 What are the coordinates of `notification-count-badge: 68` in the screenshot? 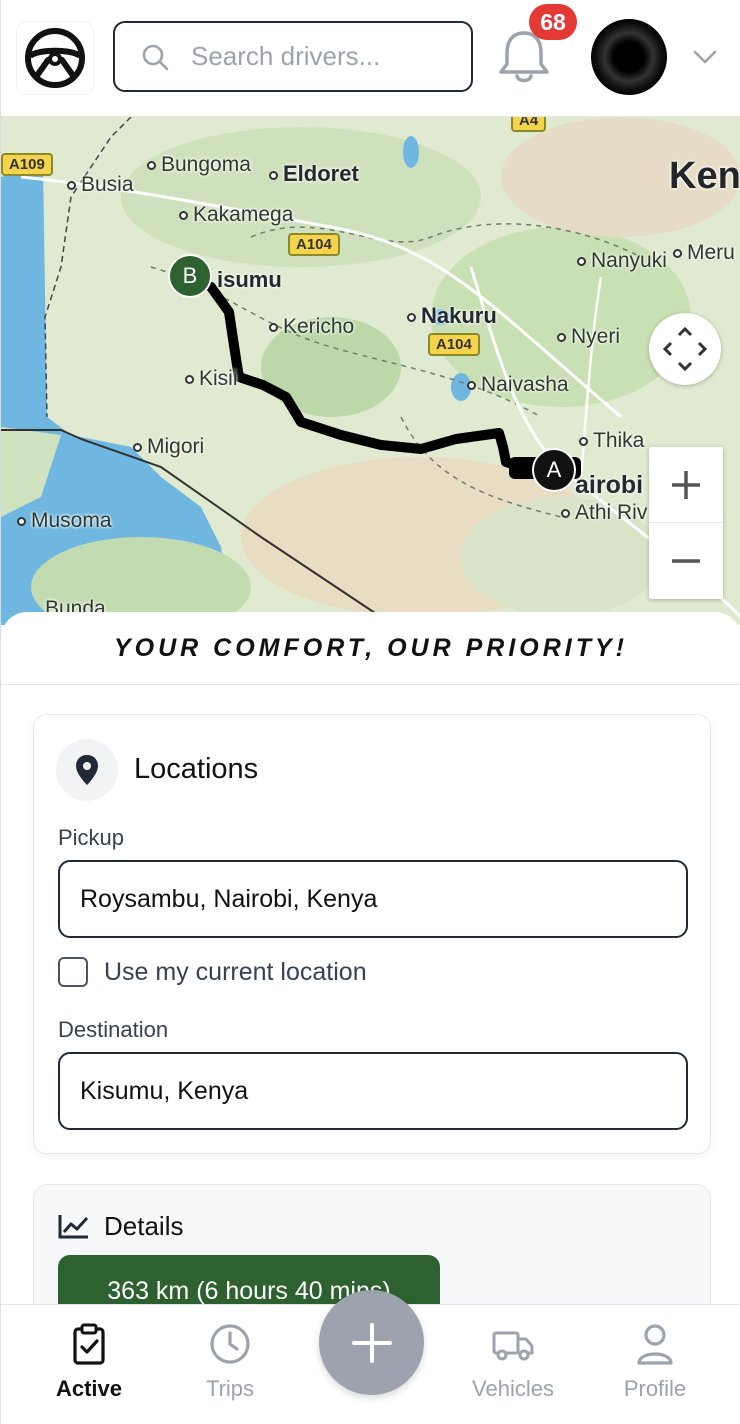 It's located at (553, 22).